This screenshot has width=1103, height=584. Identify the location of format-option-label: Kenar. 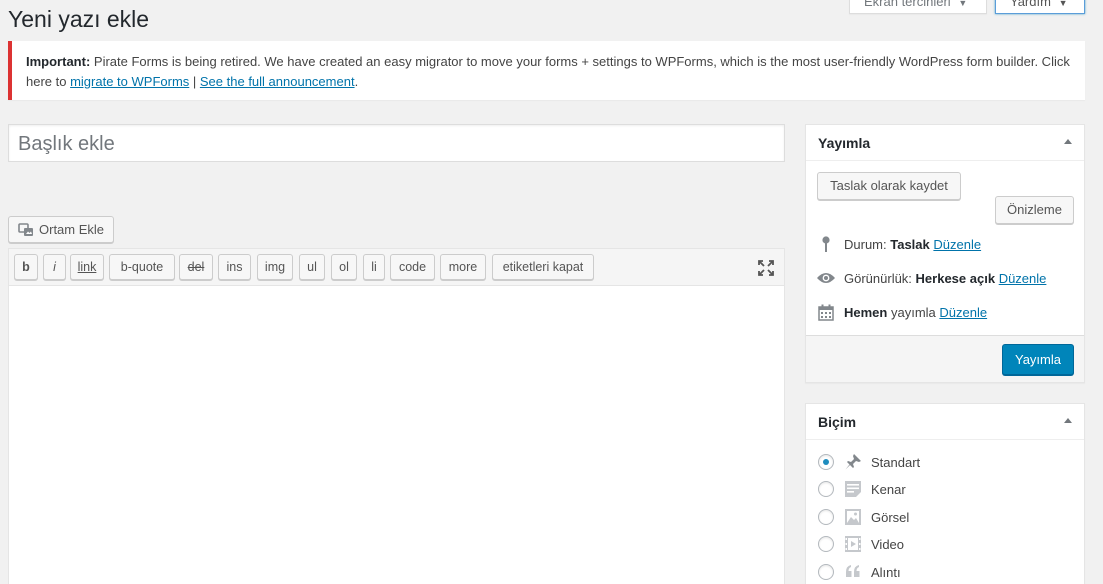
(888, 489).